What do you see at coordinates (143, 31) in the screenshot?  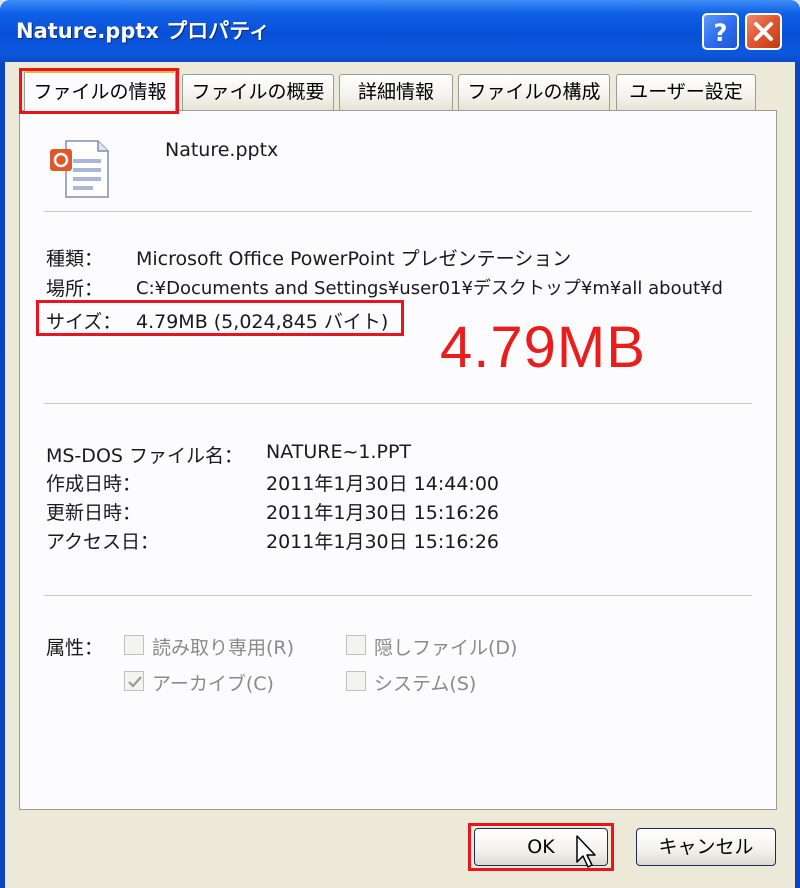 I see `window-title: Nature.pptx プロパティ` at bounding box center [143, 31].